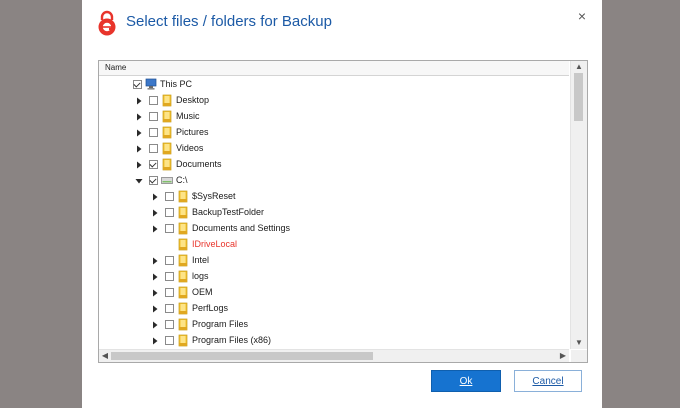 This screenshot has height=408, width=680. What do you see at coordinates (579, 356) in the screenshot?
I see `scrollbar-corner` at bounding box center [579, 356].